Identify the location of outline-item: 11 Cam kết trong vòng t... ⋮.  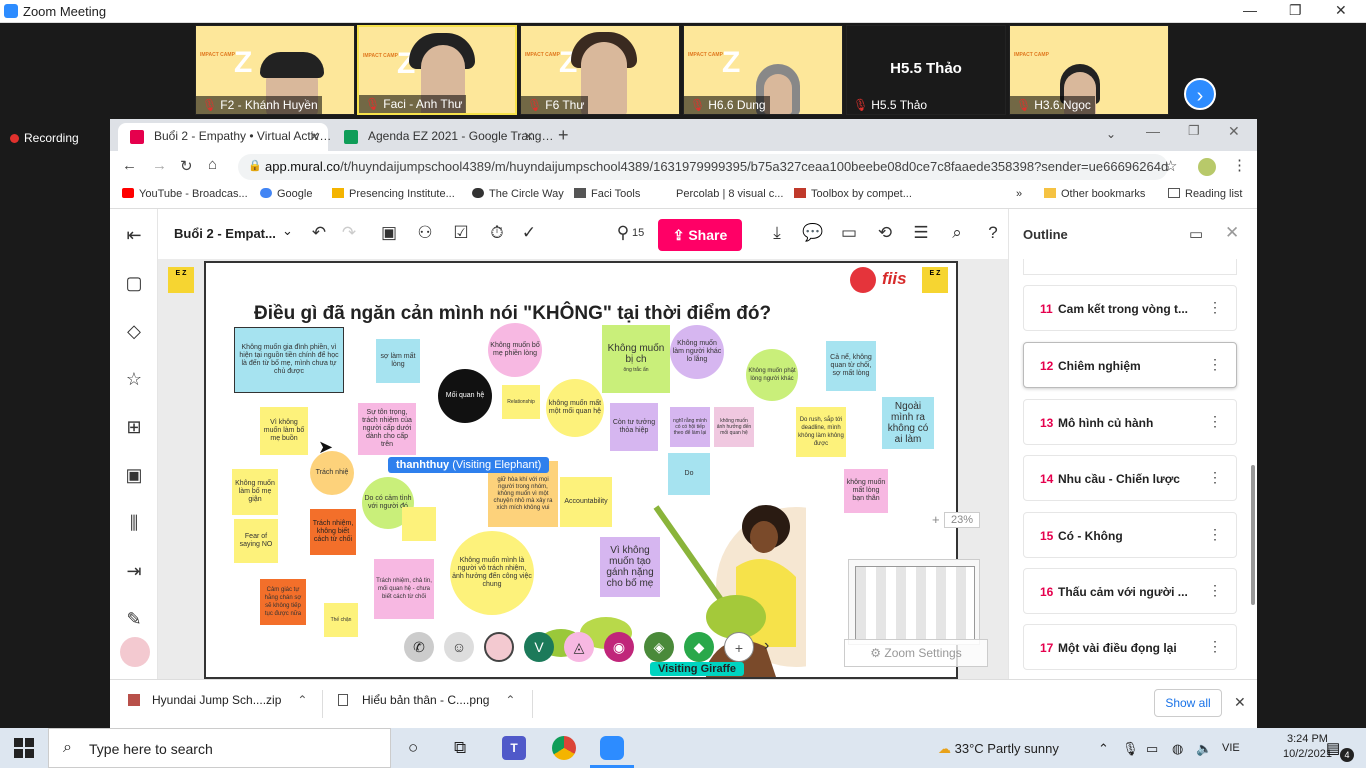
(1130, 308).